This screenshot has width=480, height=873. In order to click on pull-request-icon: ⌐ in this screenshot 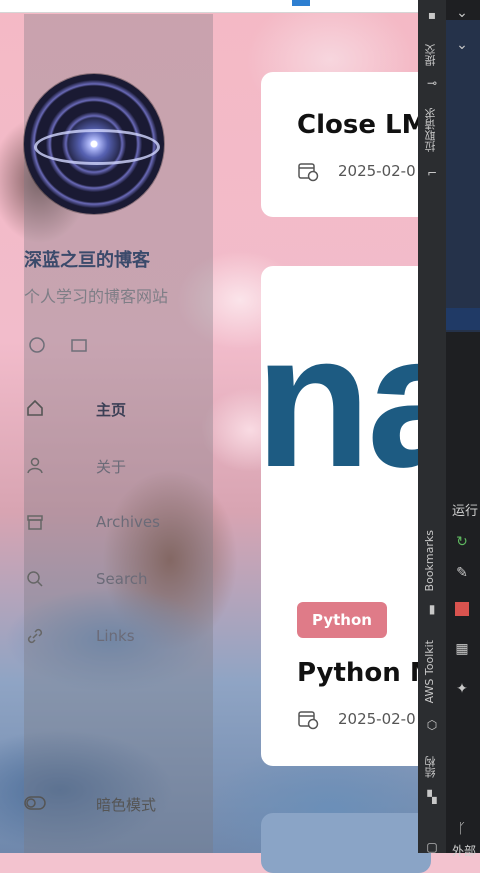, I will do `click(432, 173)`.